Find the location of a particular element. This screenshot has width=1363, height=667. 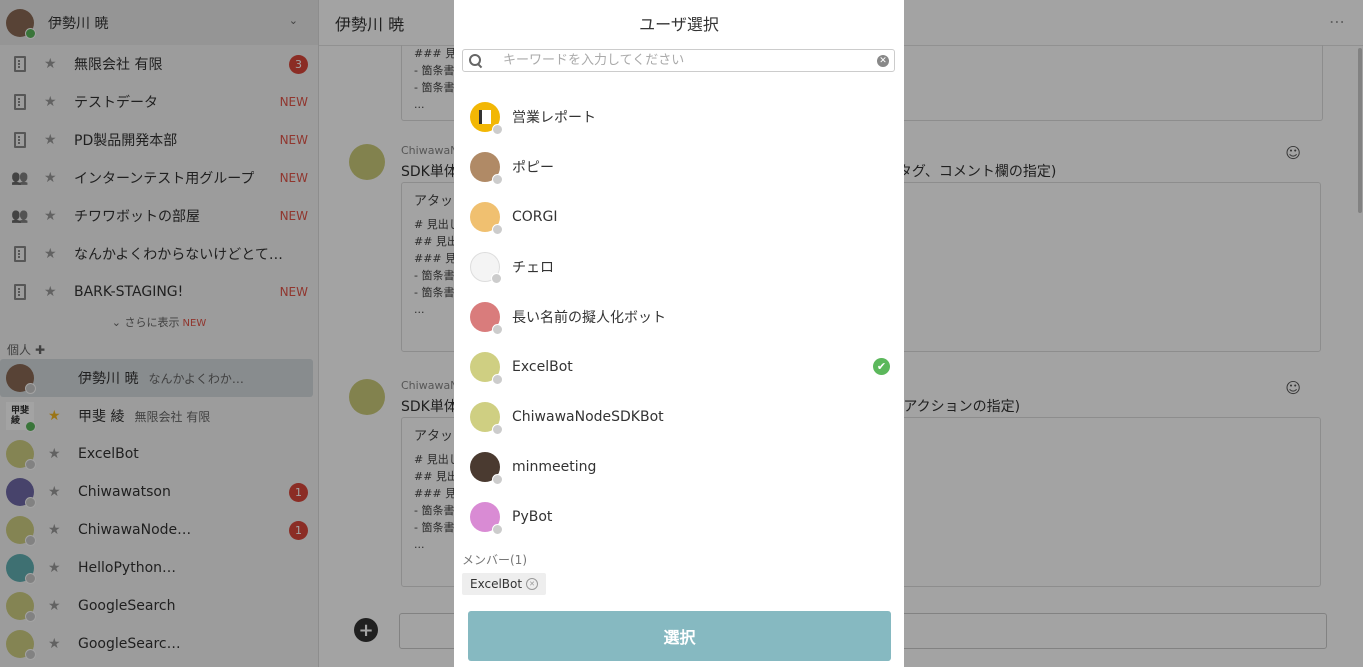

search-box: ✕ is located at coordinates (678, 60).